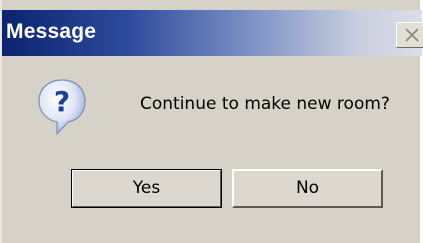 The image size is (423, 243). I want to click on close-button, so click(409, 35).